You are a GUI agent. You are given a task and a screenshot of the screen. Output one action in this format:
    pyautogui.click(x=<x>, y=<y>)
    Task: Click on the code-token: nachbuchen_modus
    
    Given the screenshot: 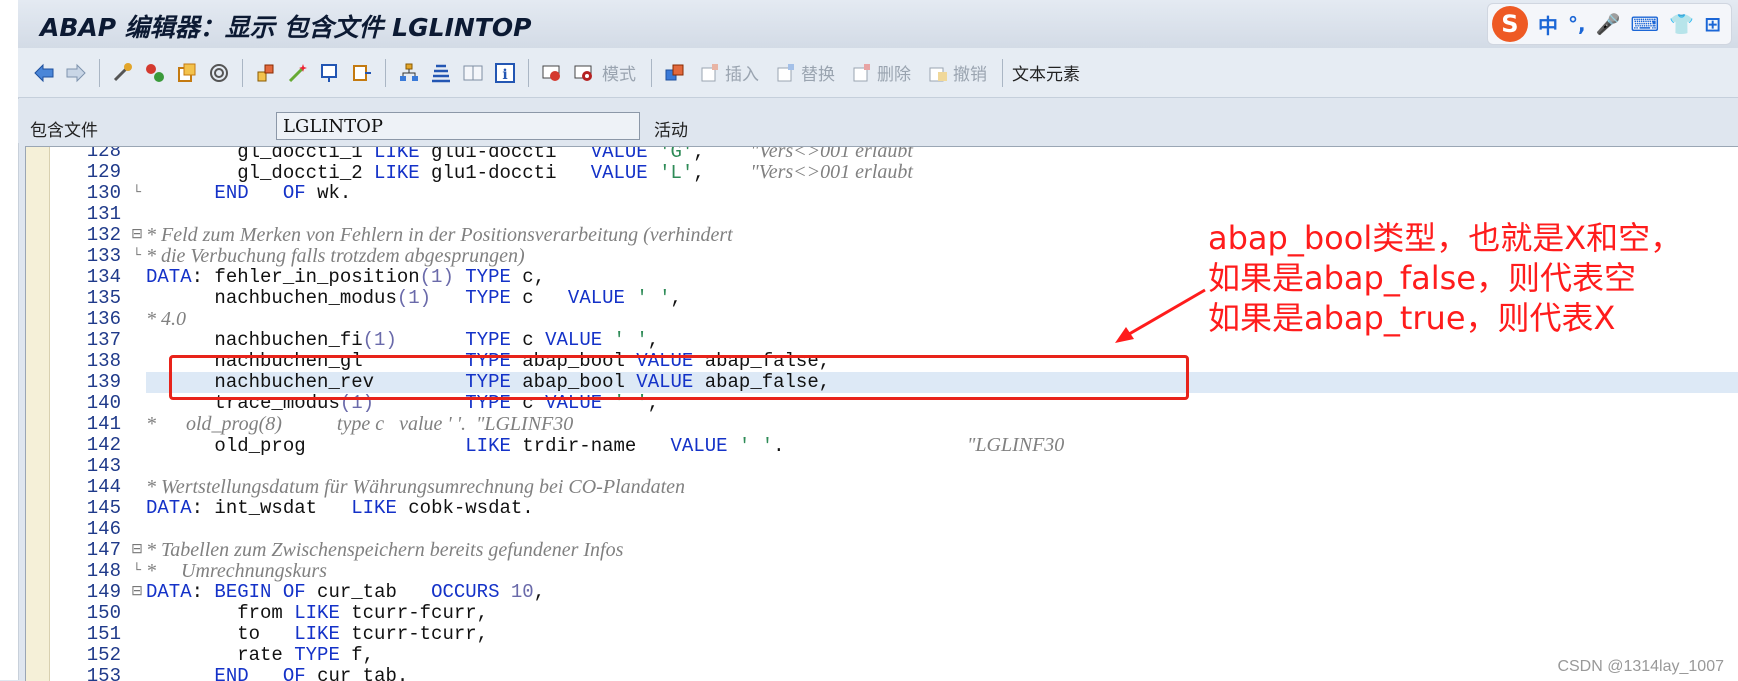 What is the action you would take?
    pyautogui.click(x=305, y=298)
    